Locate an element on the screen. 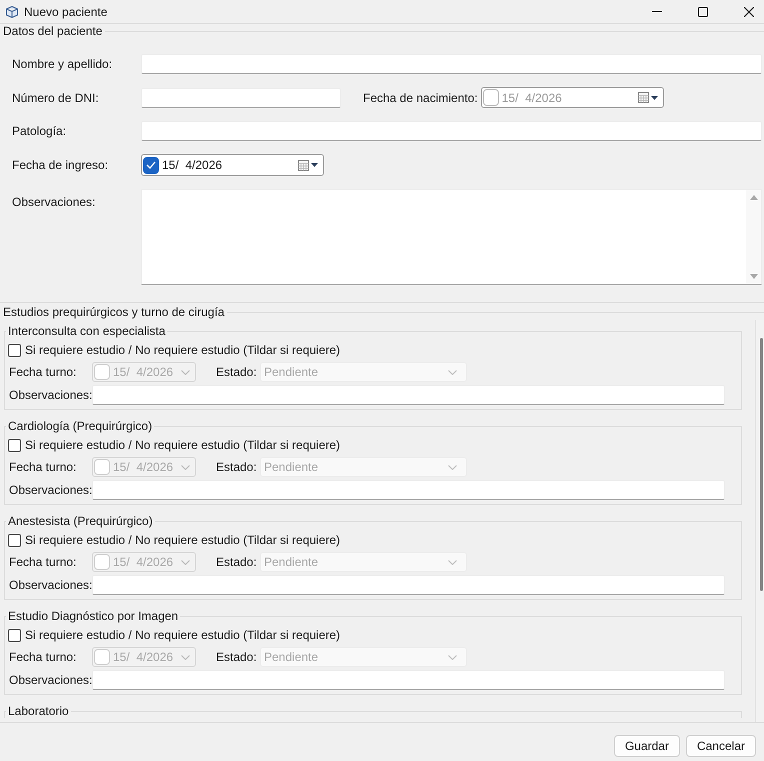  field-label: Nombre y apellido: is located at coordinates (62, 64).